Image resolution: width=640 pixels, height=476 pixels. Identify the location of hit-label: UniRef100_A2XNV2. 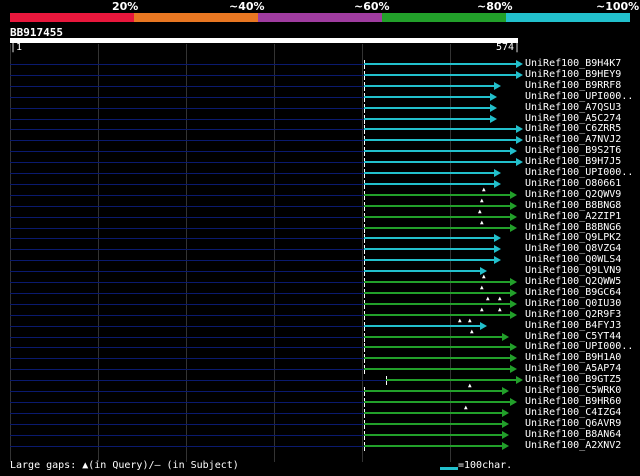
(573, 445).